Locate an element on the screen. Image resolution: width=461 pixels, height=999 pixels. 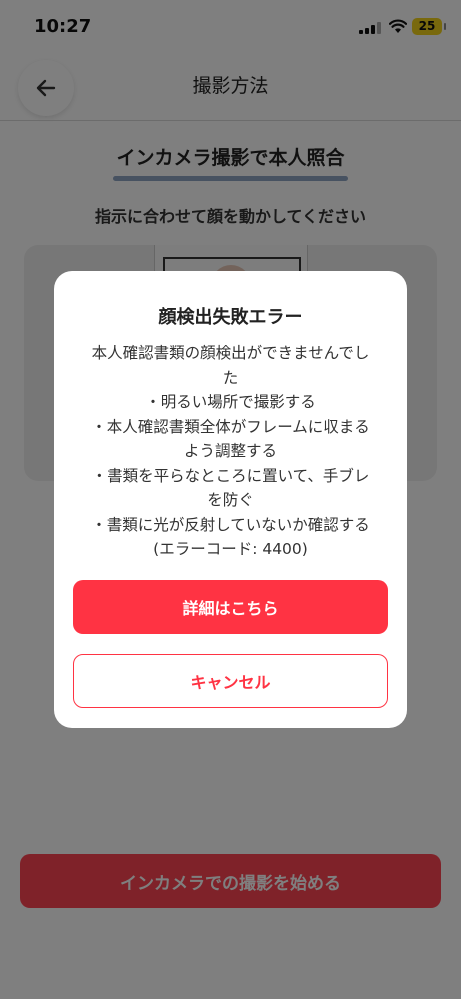
dialog-message-line: ・明るい場所で撮影する is located at coordinates (230, 402).